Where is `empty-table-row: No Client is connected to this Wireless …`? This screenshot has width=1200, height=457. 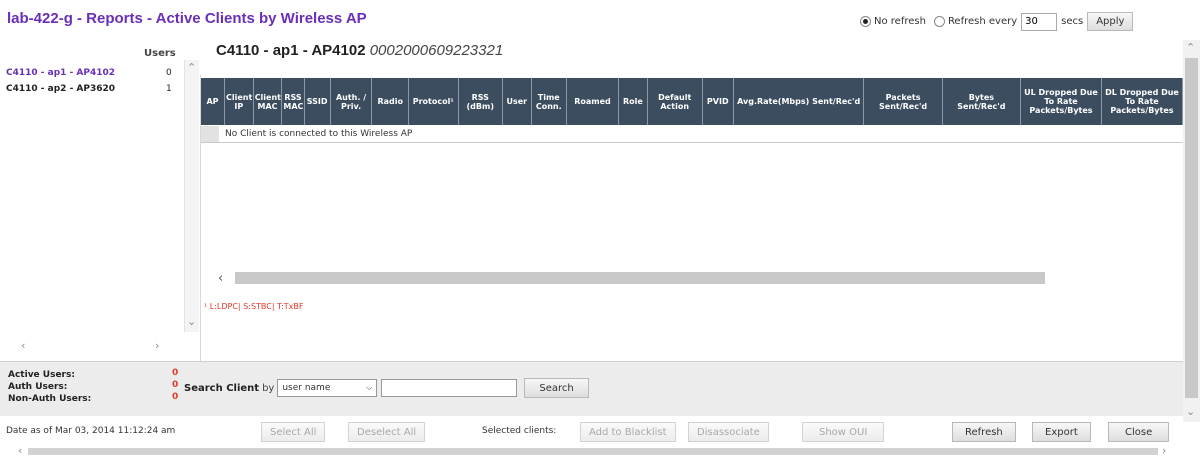 empty-table-row: No Client is connected to this Wireless … is located at coordinates (692, 134).